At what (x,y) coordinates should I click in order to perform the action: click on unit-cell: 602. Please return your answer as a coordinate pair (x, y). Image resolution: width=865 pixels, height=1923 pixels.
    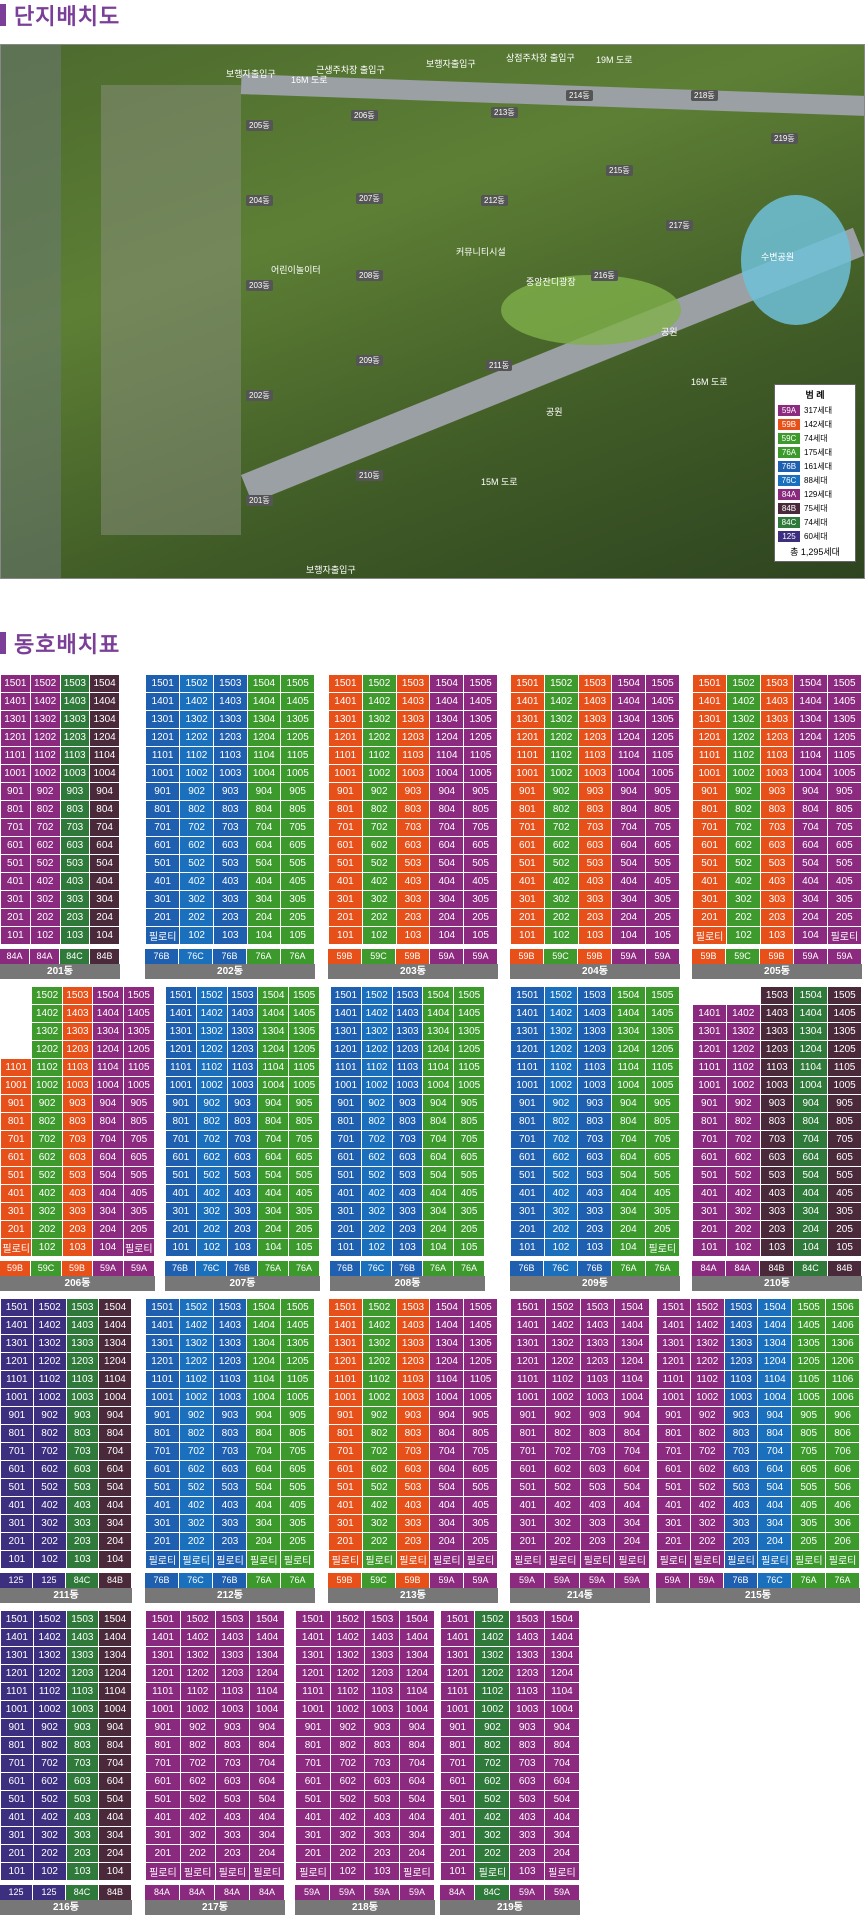
    Looking at the image, I should click on (348, 1781).